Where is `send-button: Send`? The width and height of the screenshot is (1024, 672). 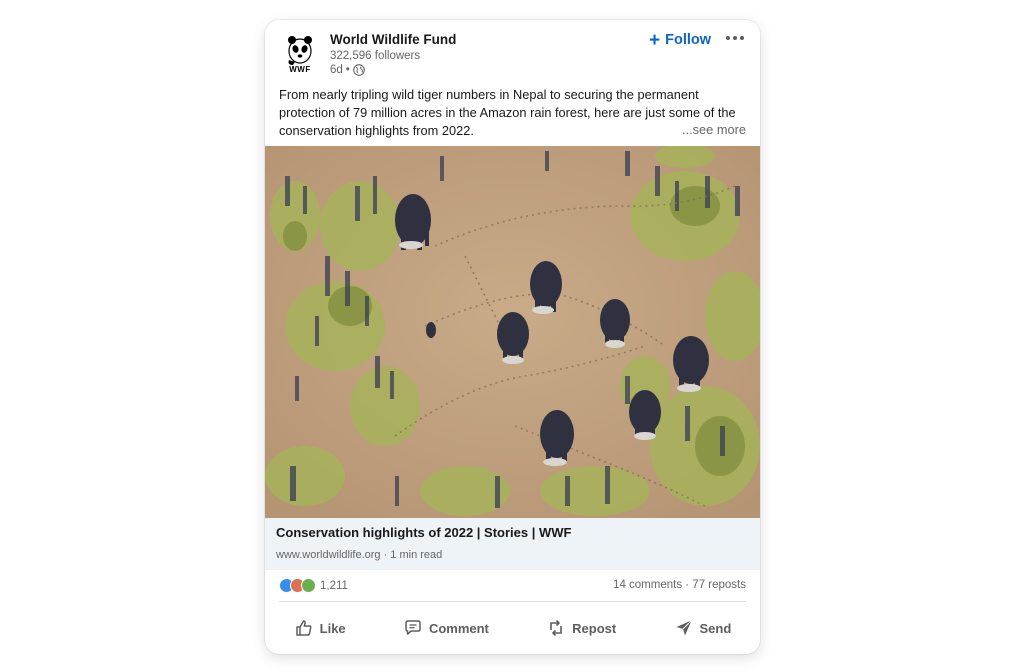 send-button: Send is located at coordinates (703, 628).